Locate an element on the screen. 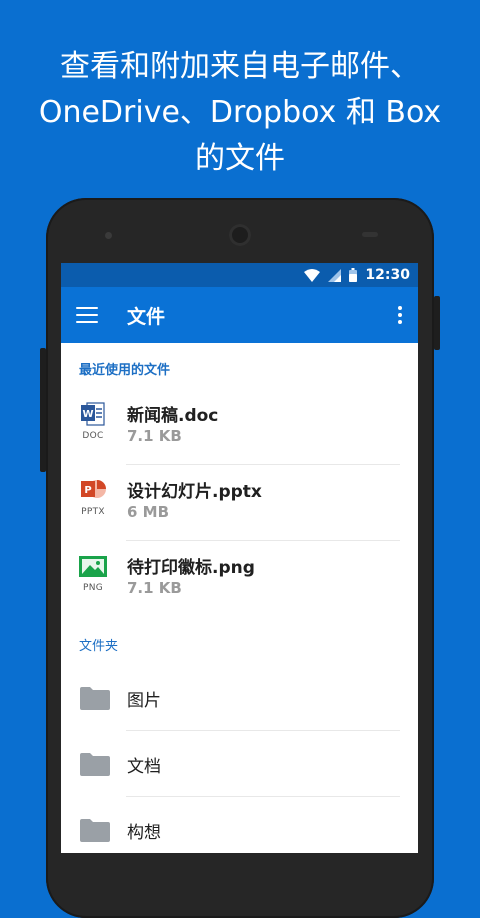 This screenshot has width=480, height=918. phone-speaker is located at coordinates (370, 234).